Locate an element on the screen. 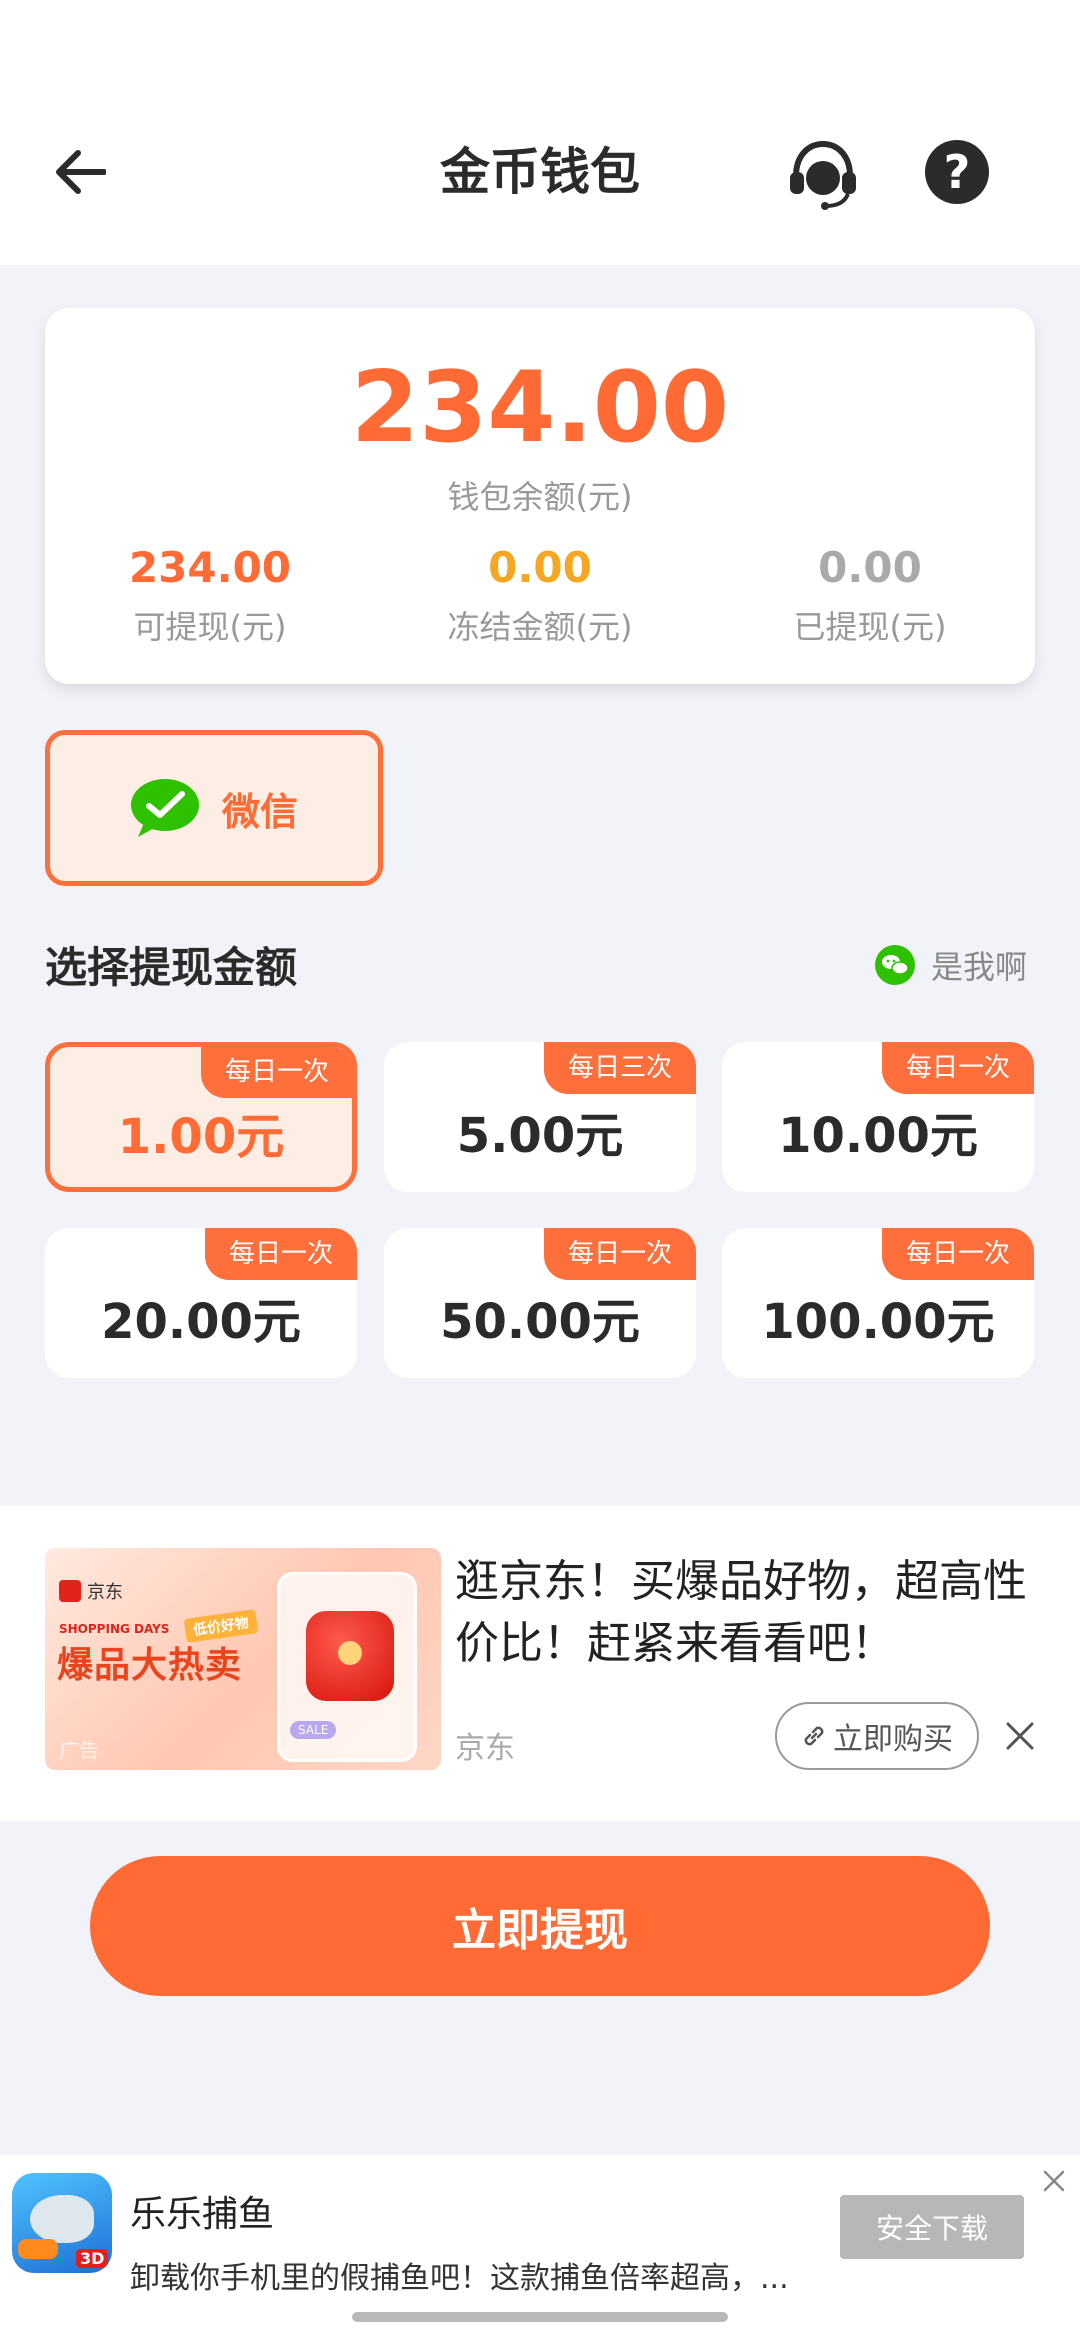  red-envelope-icon is located at coordinates (350, 1656).